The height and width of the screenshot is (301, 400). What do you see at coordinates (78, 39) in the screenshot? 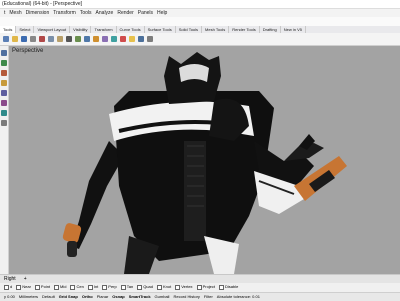
I see `pan-icon` at bounding box center [78, 39].